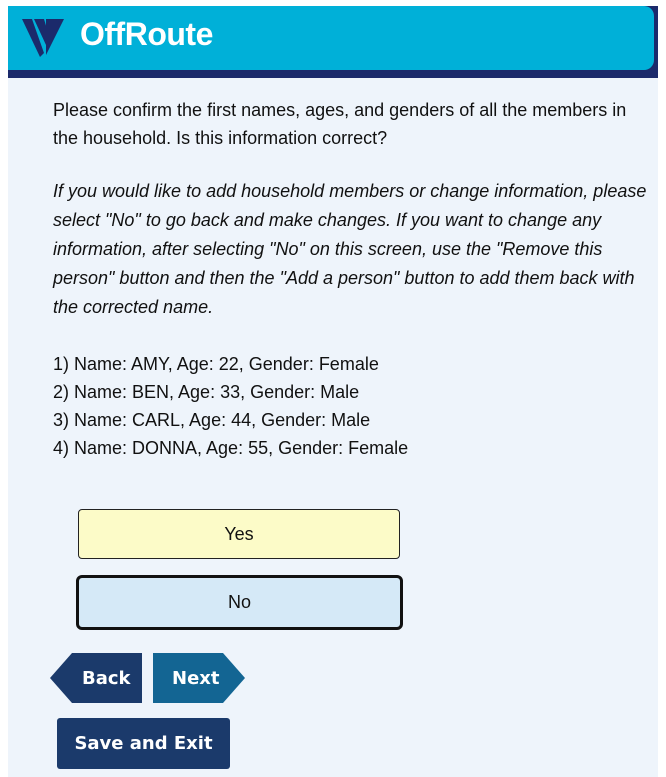 The width and height of the screenshot is (666, 777). I want to click on app-title: OffRoute, so click(146, 34).